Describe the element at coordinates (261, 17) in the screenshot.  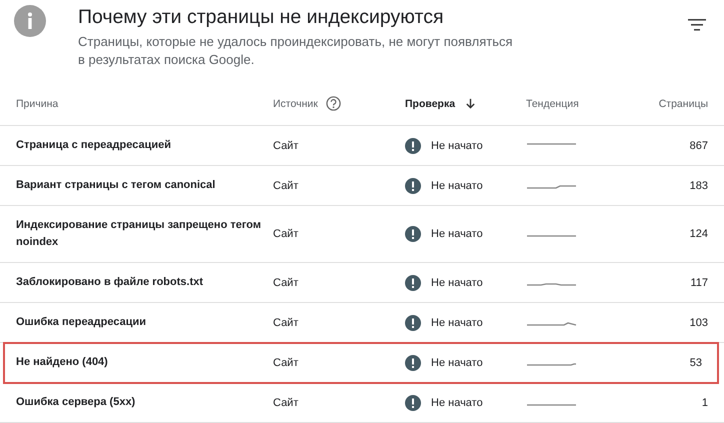
I see `section-title: Почему эти страницы не индексируются` at that location.